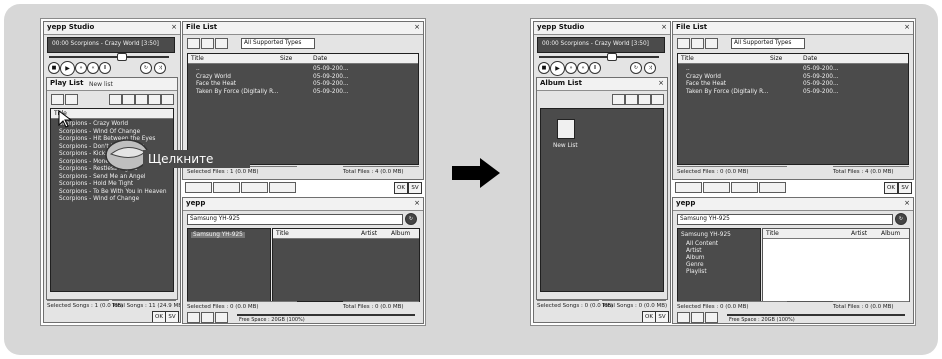 Image resolution: width=942 pixels, height=359 pixels. What do you see at coordinates (601, 45) in the screenshot?
I see `now-playing-display: 00:00 Scorpions - Crazy World [3:50]` at bounding box center [601, 45].